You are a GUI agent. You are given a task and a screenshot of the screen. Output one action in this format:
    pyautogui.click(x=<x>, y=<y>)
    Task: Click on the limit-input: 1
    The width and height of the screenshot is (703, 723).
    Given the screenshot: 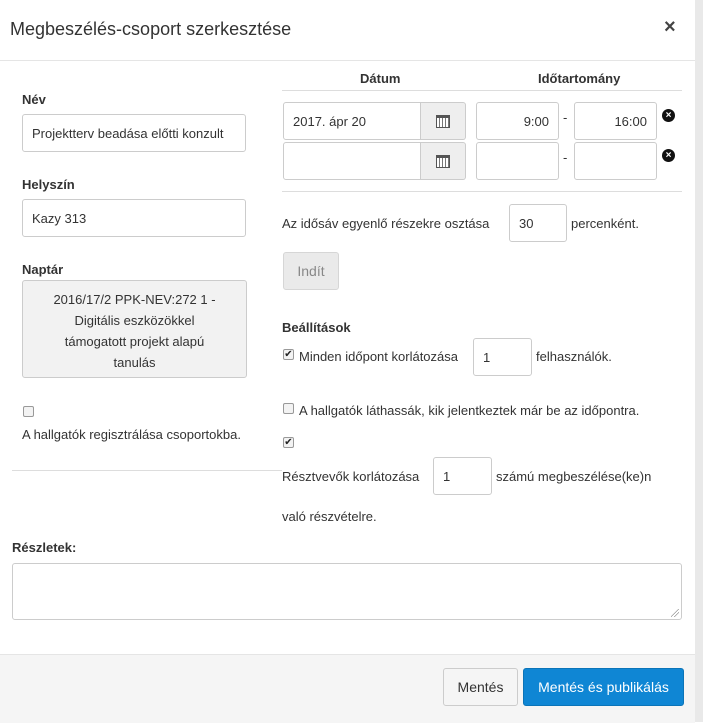 What is the action you would take?
    pyautogui.click(x=502, y=357)
    